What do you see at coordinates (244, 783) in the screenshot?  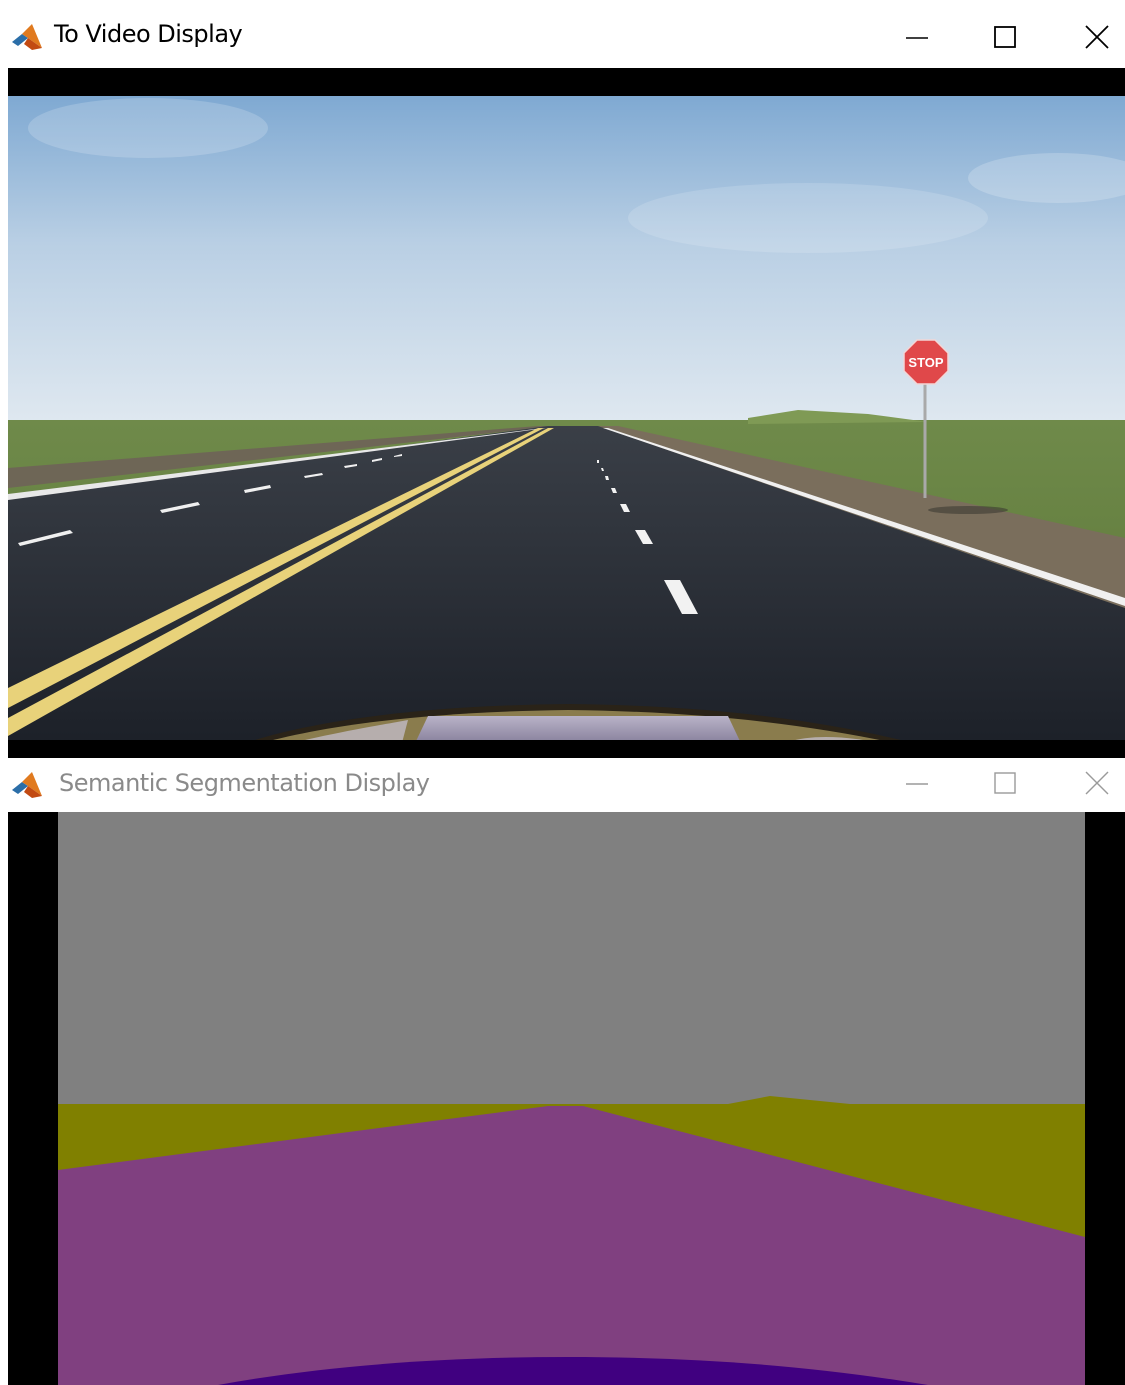 I see `window-title: Semantic Segmentation Display` at bounding box center [244, 783].